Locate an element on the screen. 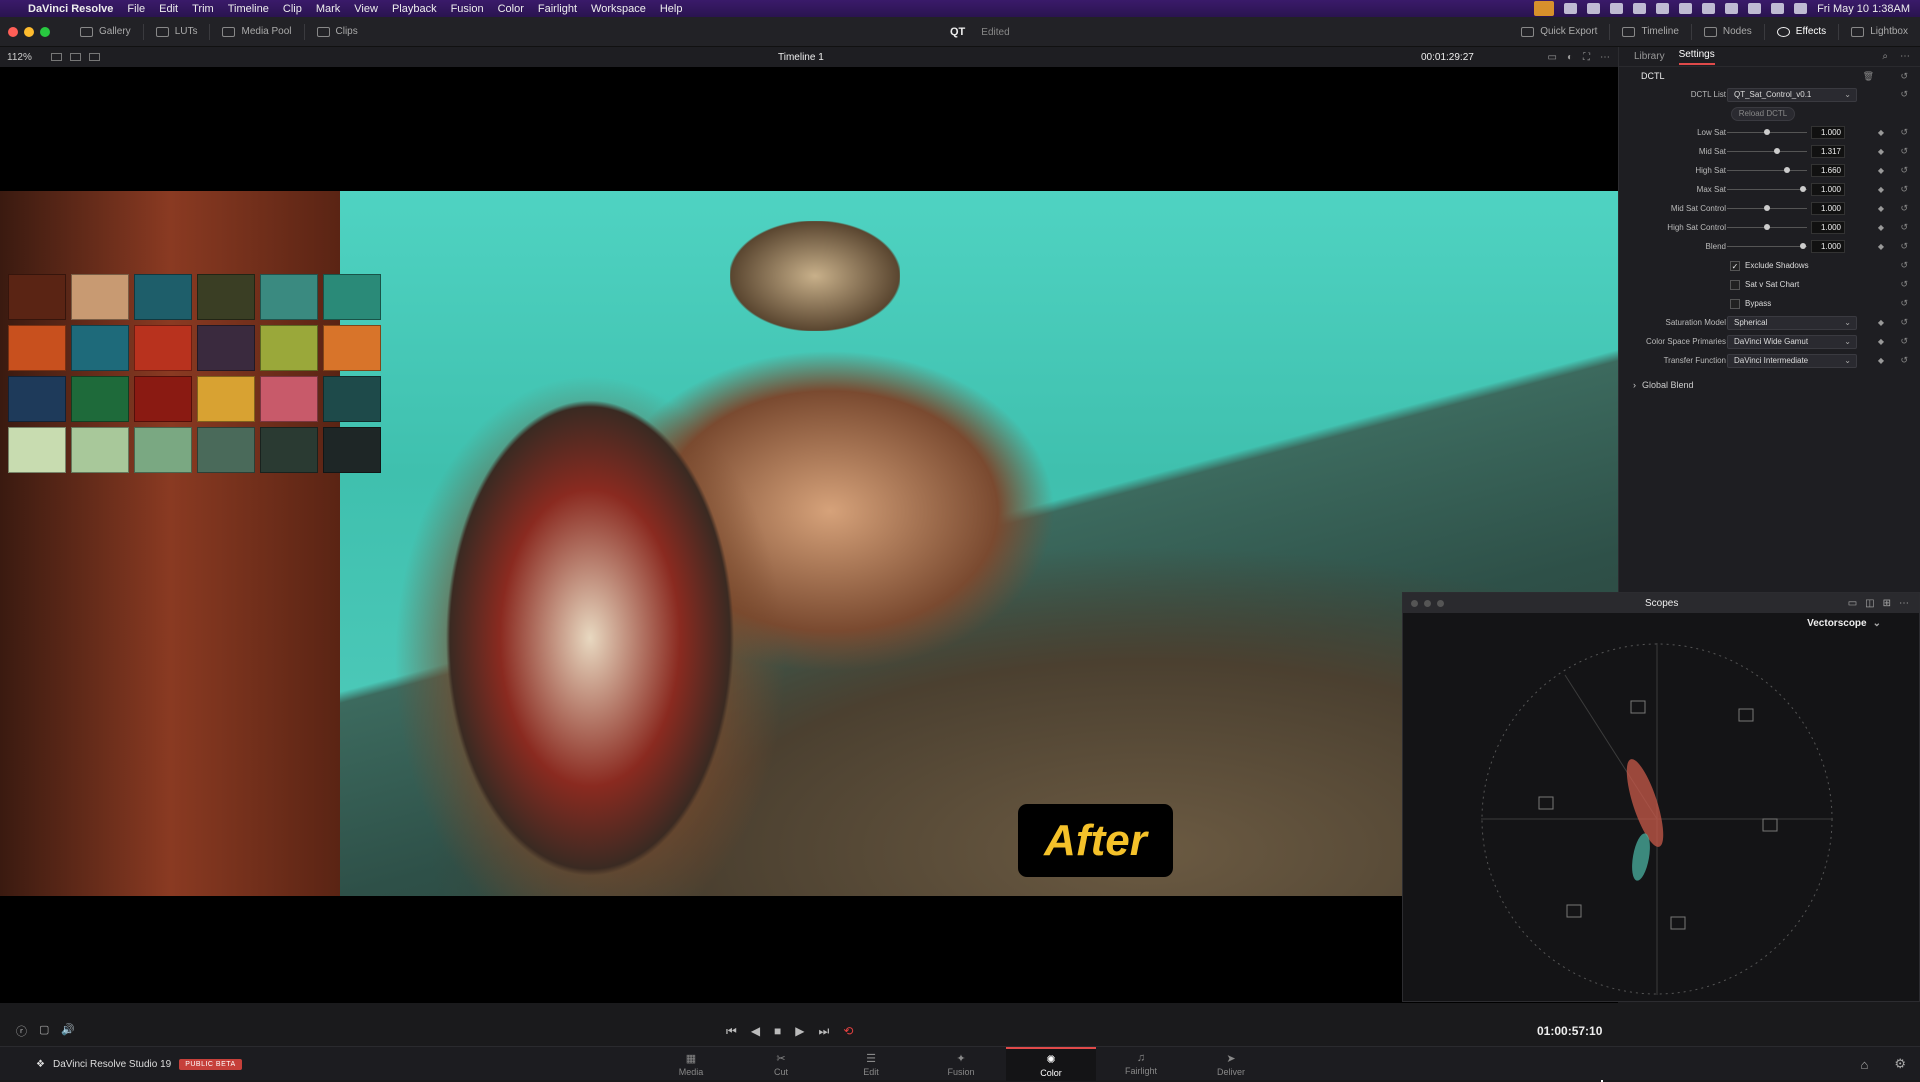  checkbox is located at coordinates (1735, 303).